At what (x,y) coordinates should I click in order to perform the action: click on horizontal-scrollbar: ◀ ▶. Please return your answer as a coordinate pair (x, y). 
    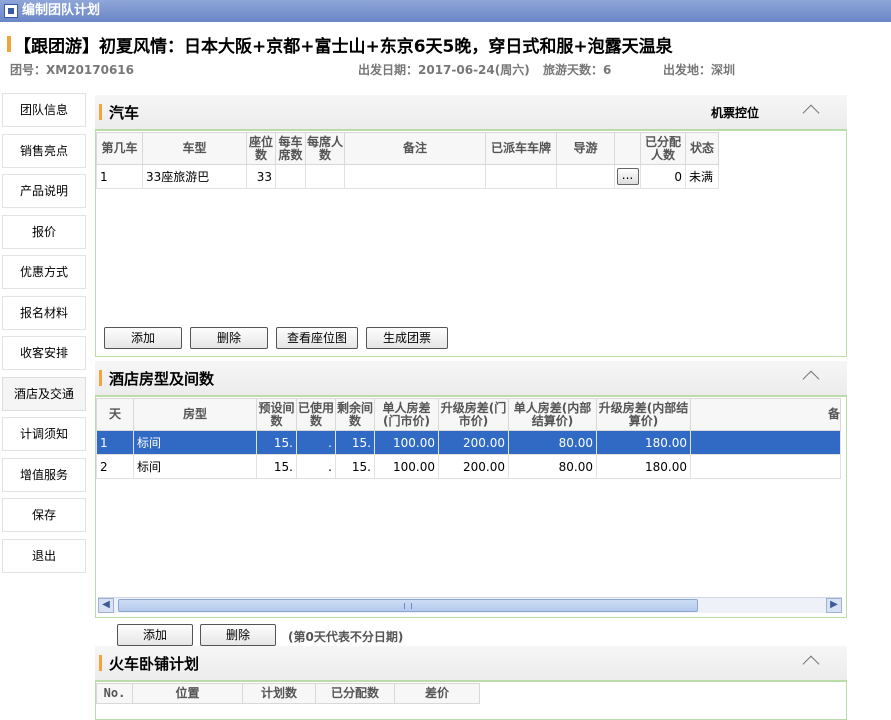
    Looking at the image, I should click on (470, 605).